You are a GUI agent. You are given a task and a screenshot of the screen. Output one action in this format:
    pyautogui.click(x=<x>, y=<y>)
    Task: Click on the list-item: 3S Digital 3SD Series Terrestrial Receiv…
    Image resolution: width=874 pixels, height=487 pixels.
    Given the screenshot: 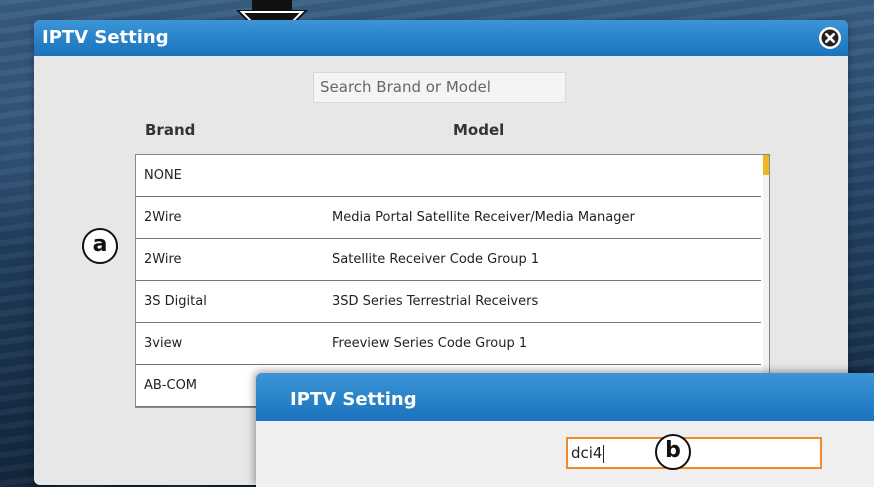 What is the action you would take?
    pyautogui.click(x=448, y=302)
    